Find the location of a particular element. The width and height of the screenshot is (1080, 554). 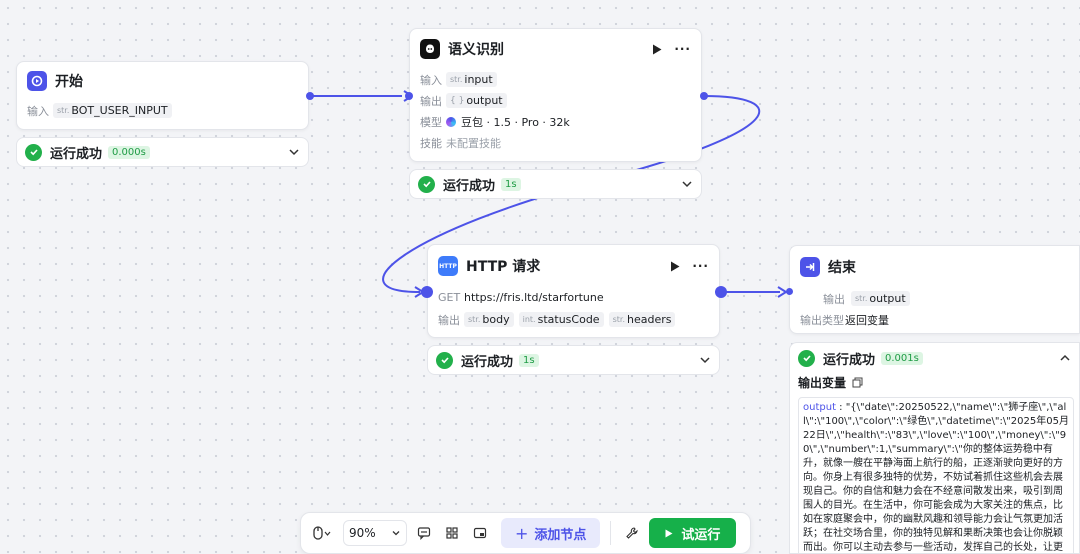

http-status-time: 1s is located at coordinates (529, 360).